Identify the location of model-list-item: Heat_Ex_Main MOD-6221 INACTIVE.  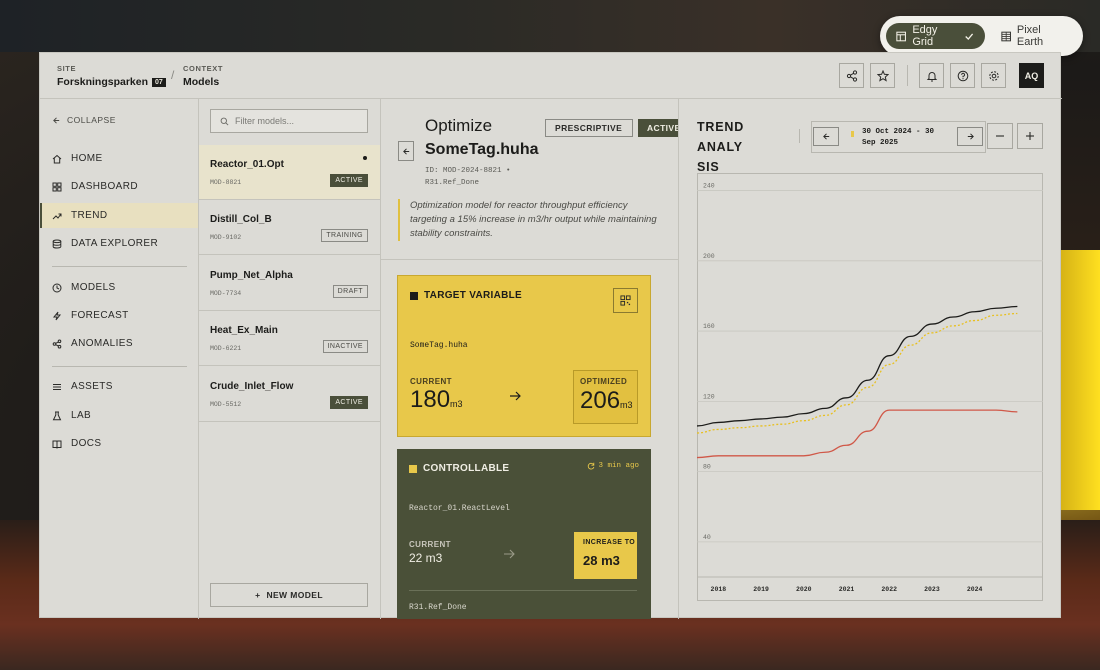
(289, 338).